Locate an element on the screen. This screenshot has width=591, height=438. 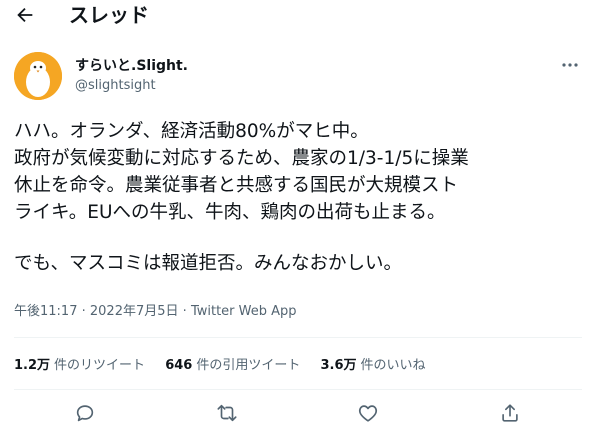
retweets-stat: 1.2万 件のリツイート is located at coordinates (79, 366).